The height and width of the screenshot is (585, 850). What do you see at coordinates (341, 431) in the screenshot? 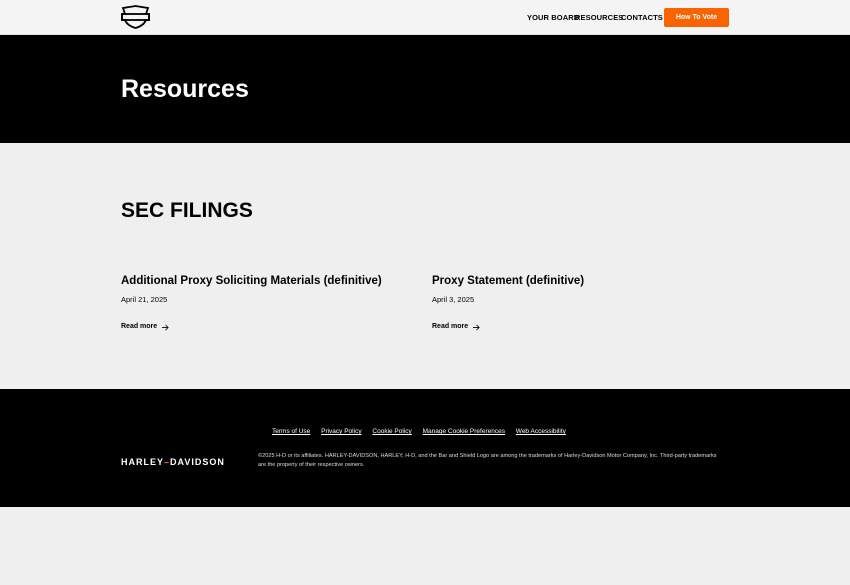
I see `footer-link-privacy: Privacy Policy` at bounding box center [341, 431].